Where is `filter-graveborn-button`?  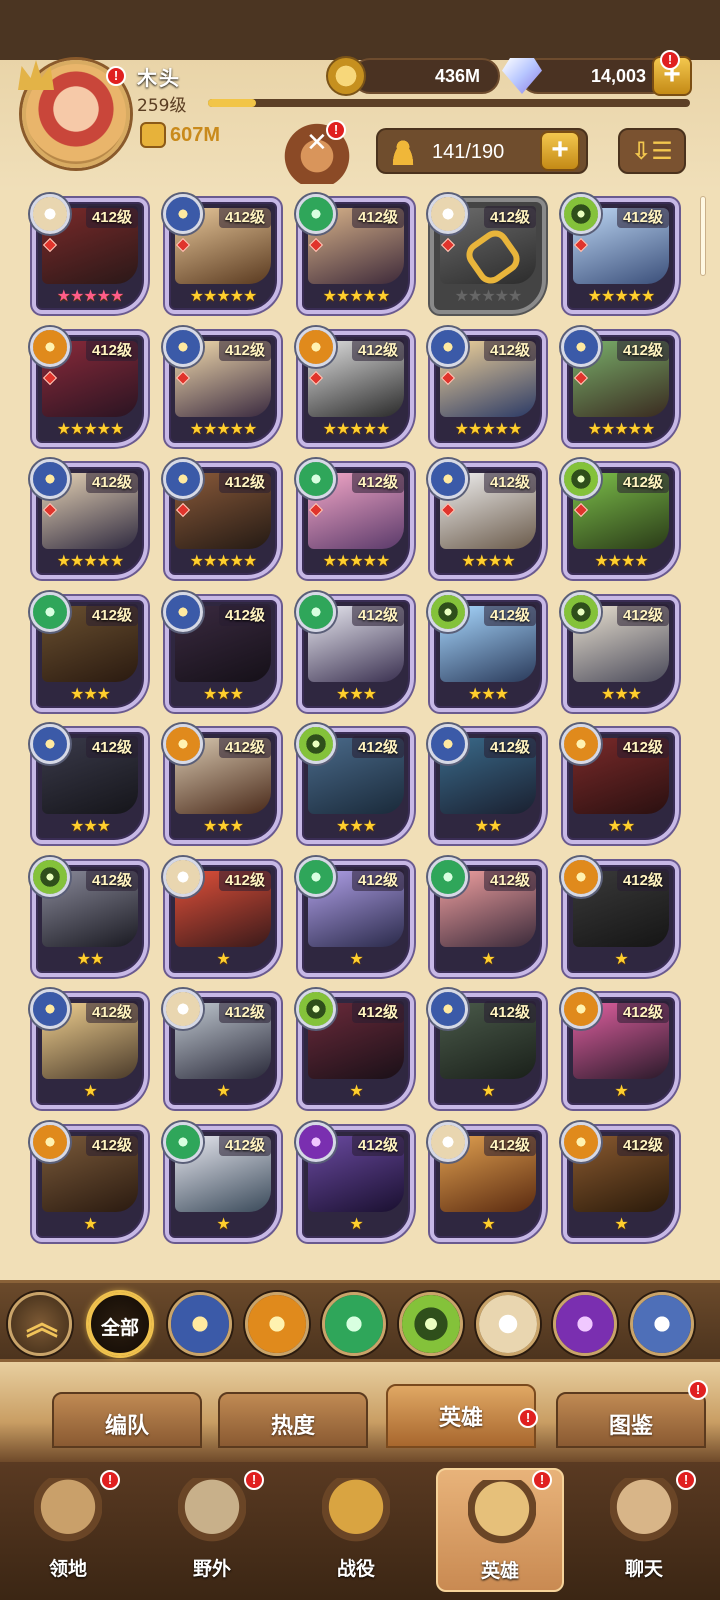
filter-graveborn-button is located at coordinates (431, 1324).